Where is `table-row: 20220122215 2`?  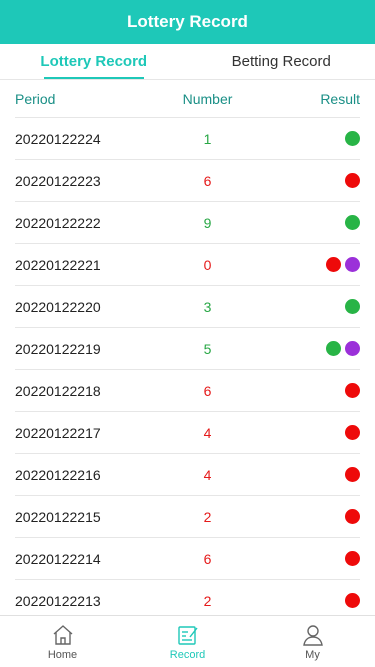 table-row: 20220122215 2 is located at coordinates (187, 517).